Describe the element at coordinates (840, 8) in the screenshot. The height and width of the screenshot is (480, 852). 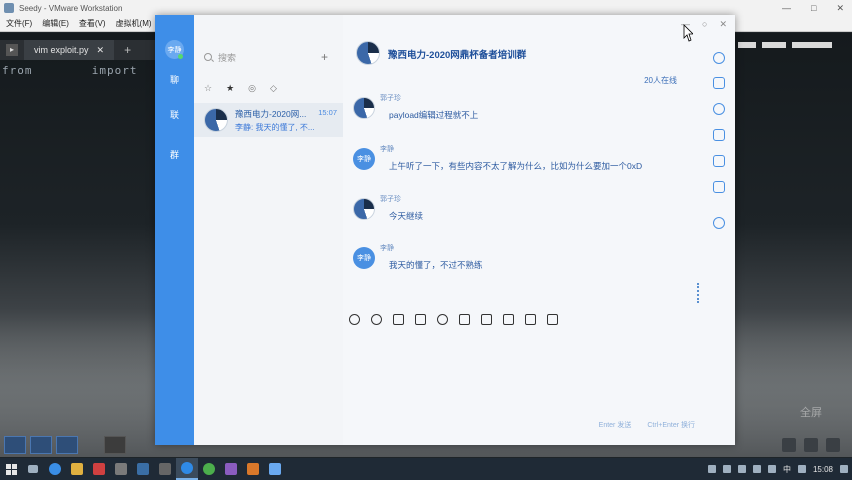
I see `vmware-close-button: ✕` at that location.